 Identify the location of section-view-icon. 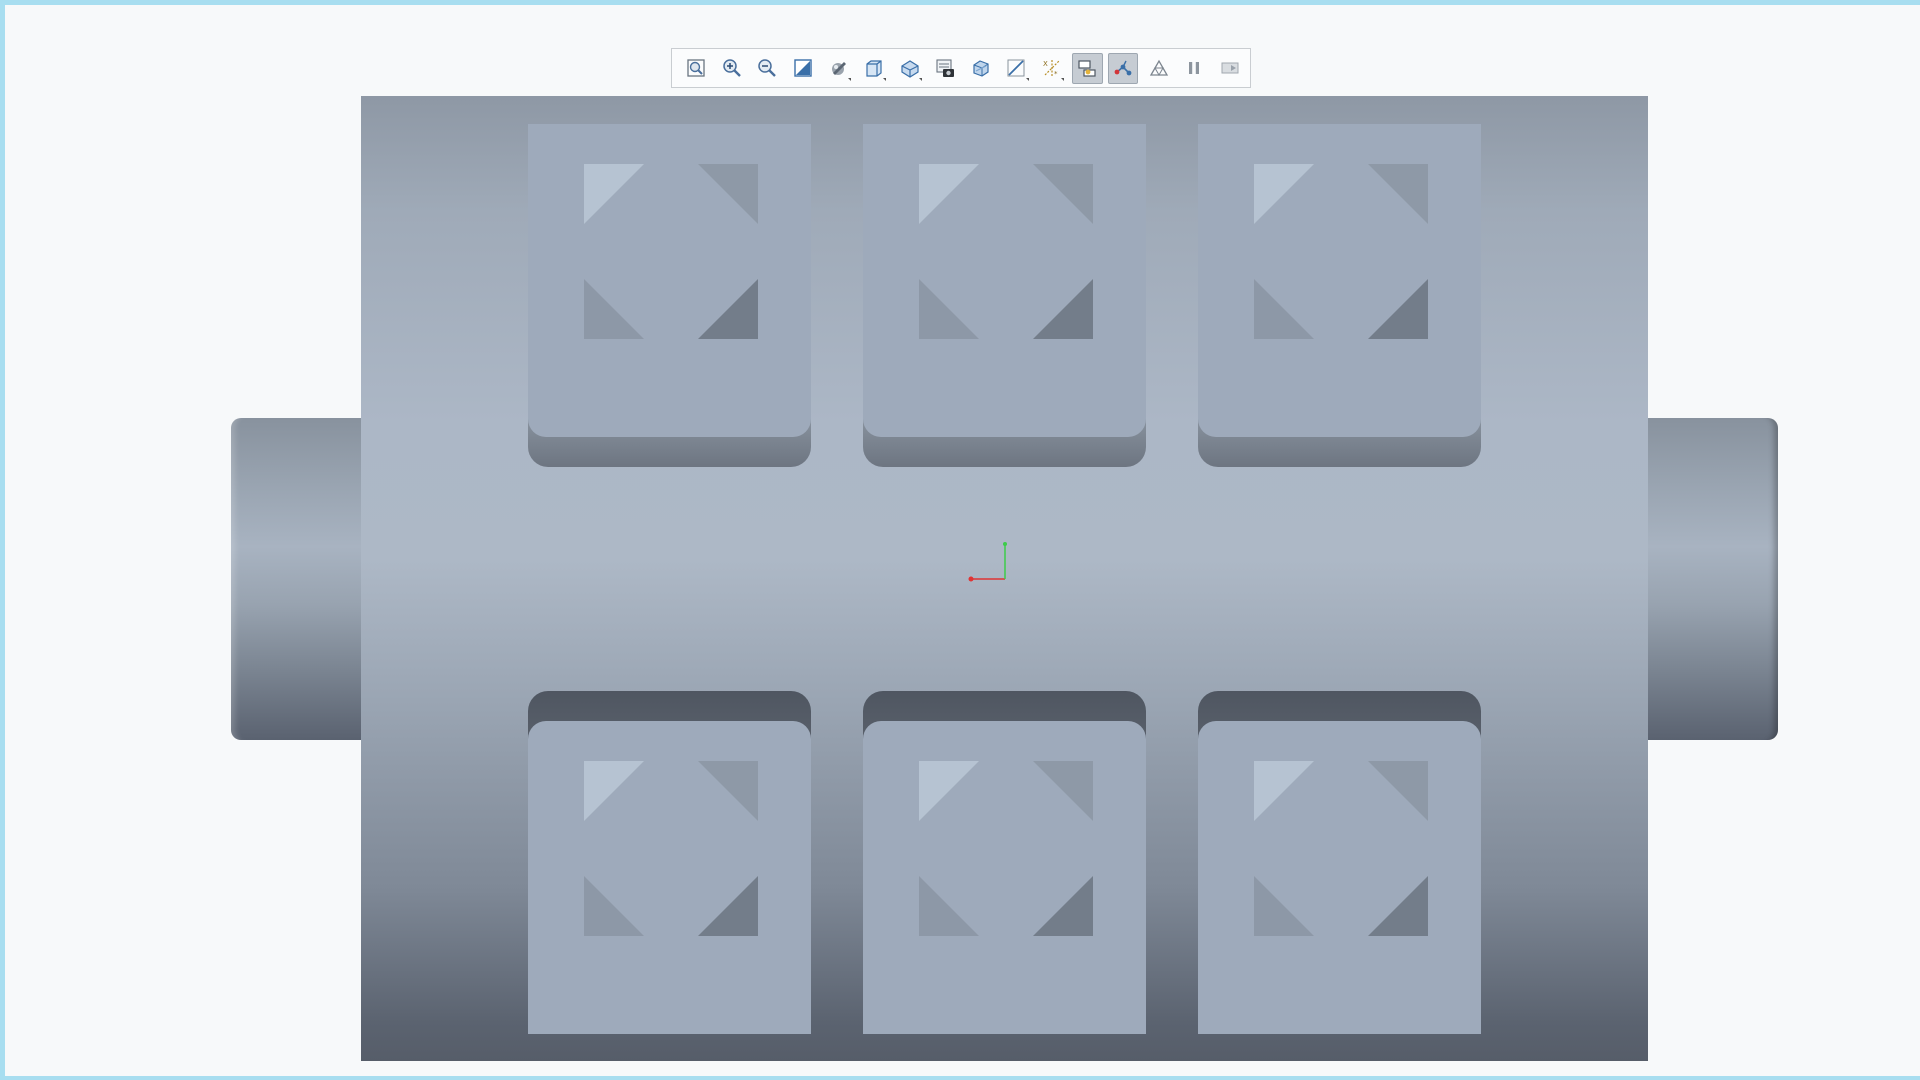
(981, 68).